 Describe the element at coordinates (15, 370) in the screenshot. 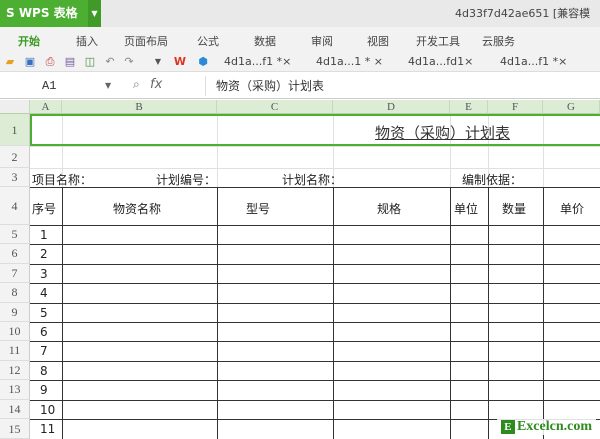

I see `row-header-12: 12` at that location.